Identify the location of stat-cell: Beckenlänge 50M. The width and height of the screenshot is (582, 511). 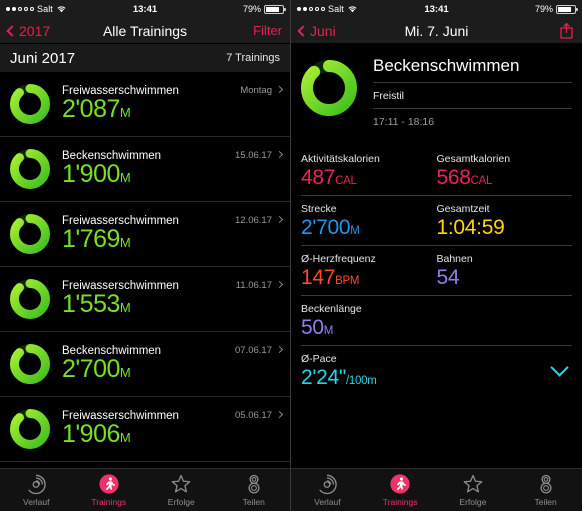
(369, 321).